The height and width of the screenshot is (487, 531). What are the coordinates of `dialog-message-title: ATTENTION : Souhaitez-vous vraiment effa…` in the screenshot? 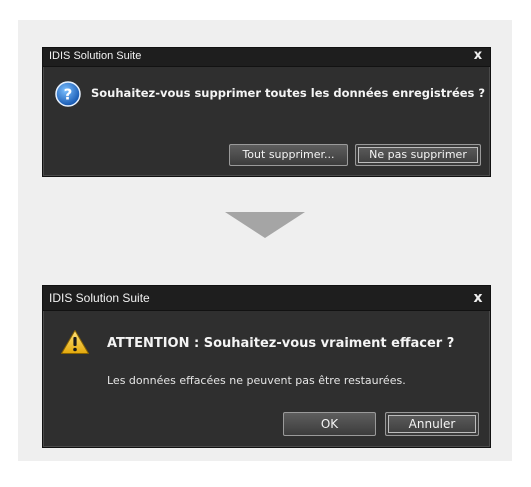 It's located at (281, 343).